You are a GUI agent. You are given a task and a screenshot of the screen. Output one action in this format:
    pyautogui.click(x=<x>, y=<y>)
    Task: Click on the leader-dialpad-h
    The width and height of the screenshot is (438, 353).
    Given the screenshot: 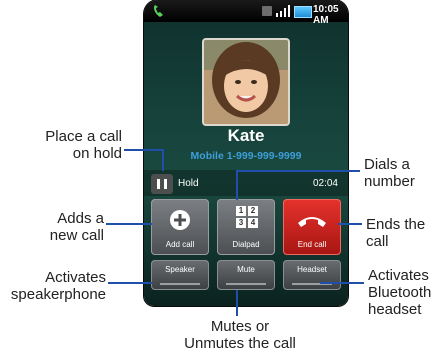 What is the action you would take?
    pyautogui.click(x=298, y=171)
    